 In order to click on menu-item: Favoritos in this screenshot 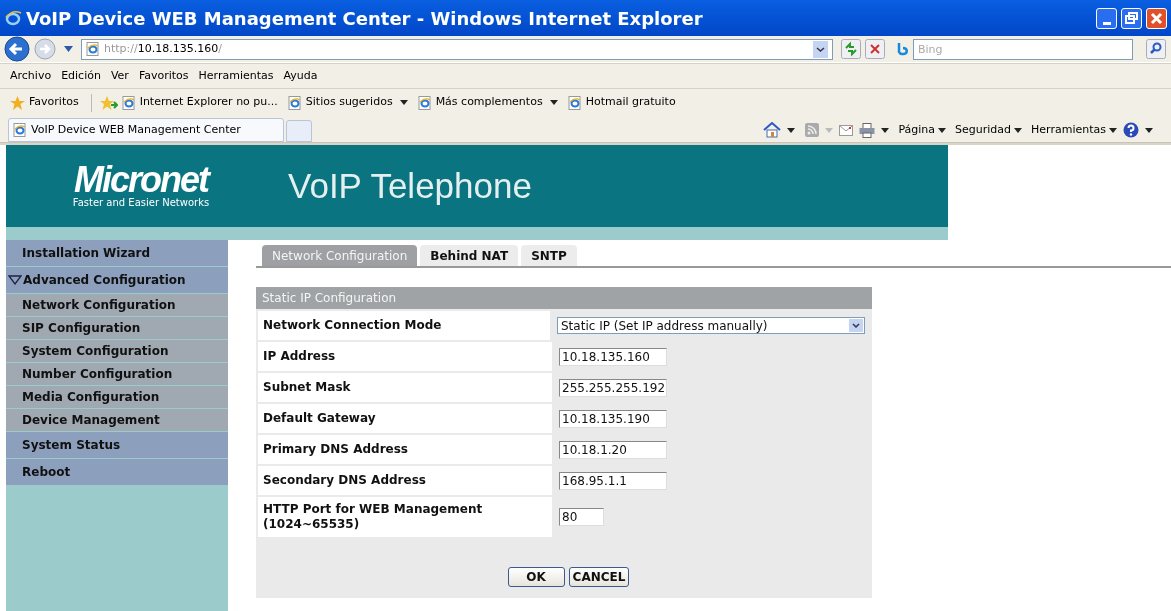, I will do `click(163, 76)`.